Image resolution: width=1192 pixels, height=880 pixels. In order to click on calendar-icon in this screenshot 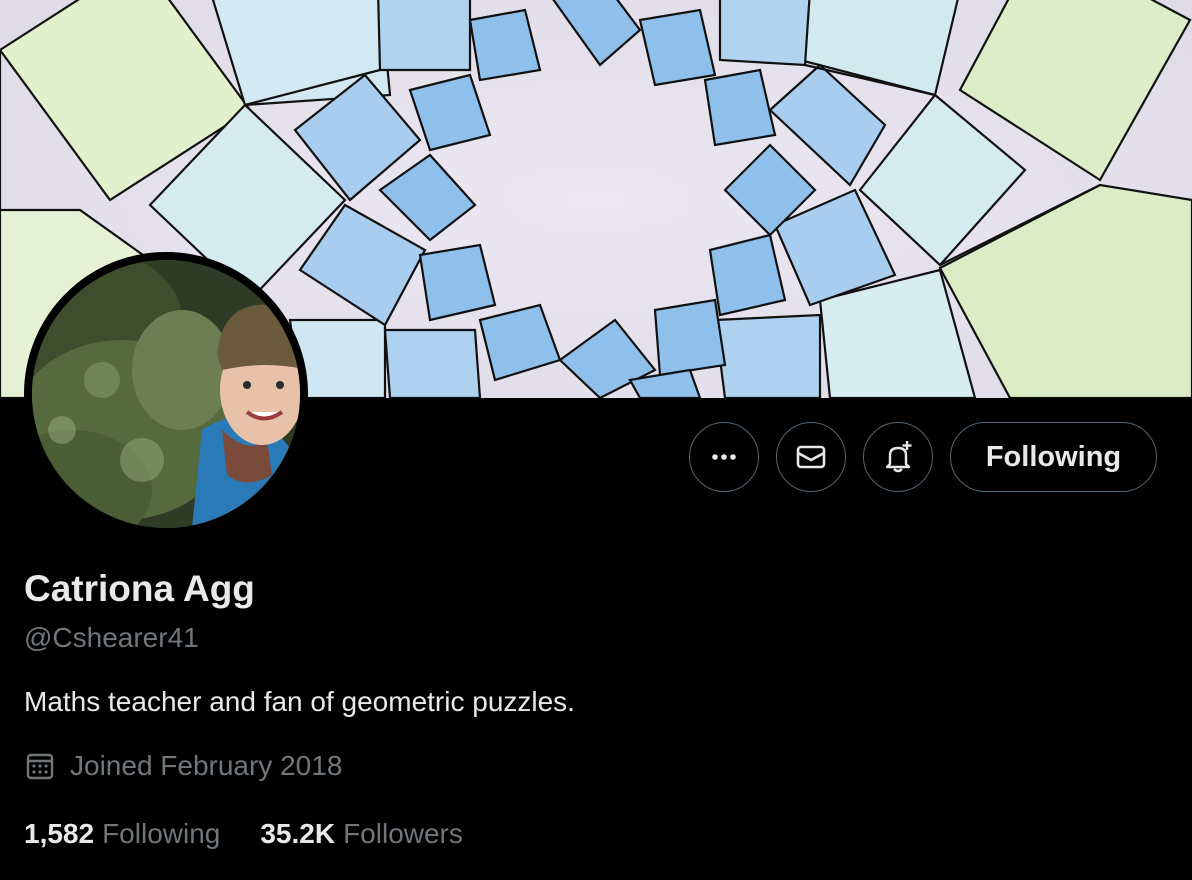, I will do `click(40, 766)`.